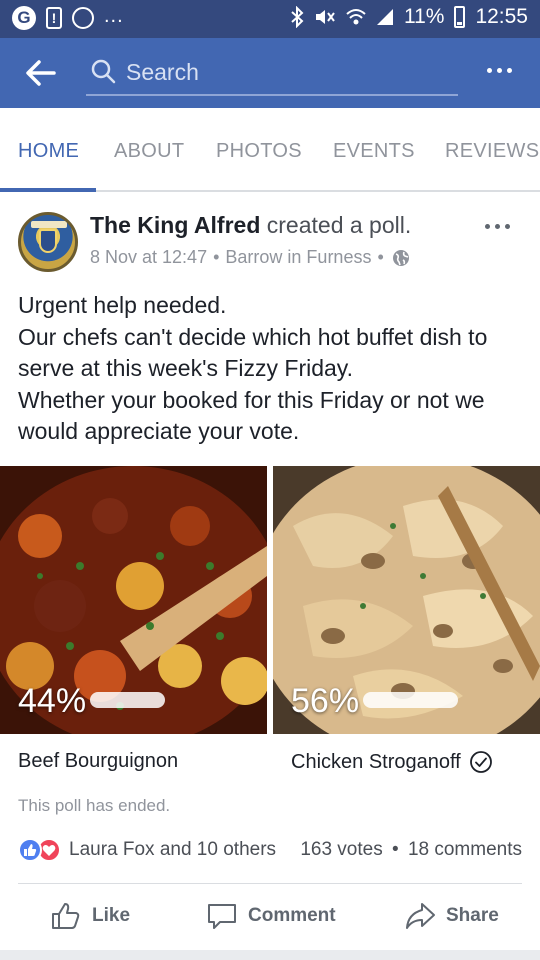 The width and height of the screenshot is (540, 960). What do you see at coordinates (460, 17) in the screenshot?
I see `battery-icon` at bounding box center [460, 17].